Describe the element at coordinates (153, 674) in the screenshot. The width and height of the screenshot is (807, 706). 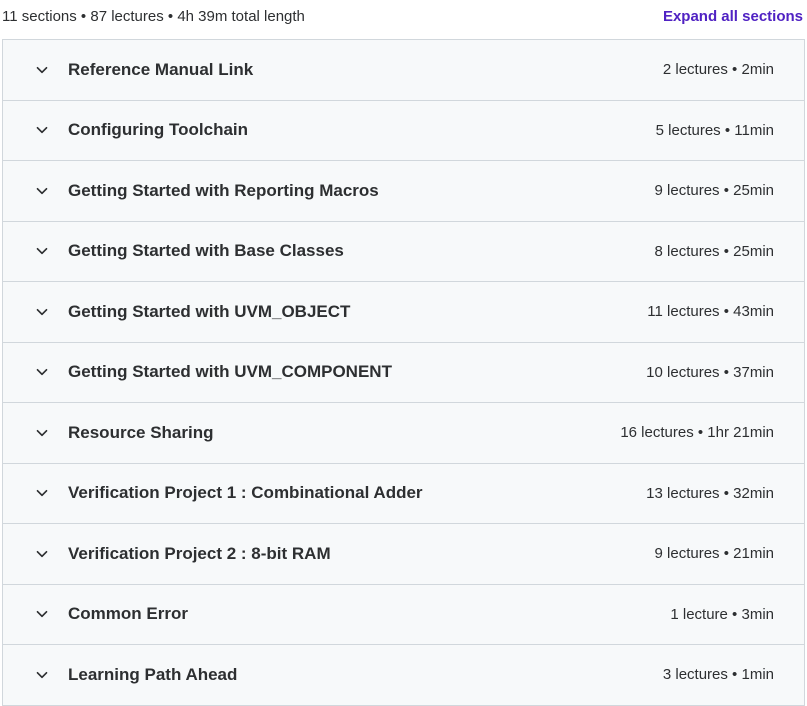
I see `section-title: Learning Path Ahead` at that location.